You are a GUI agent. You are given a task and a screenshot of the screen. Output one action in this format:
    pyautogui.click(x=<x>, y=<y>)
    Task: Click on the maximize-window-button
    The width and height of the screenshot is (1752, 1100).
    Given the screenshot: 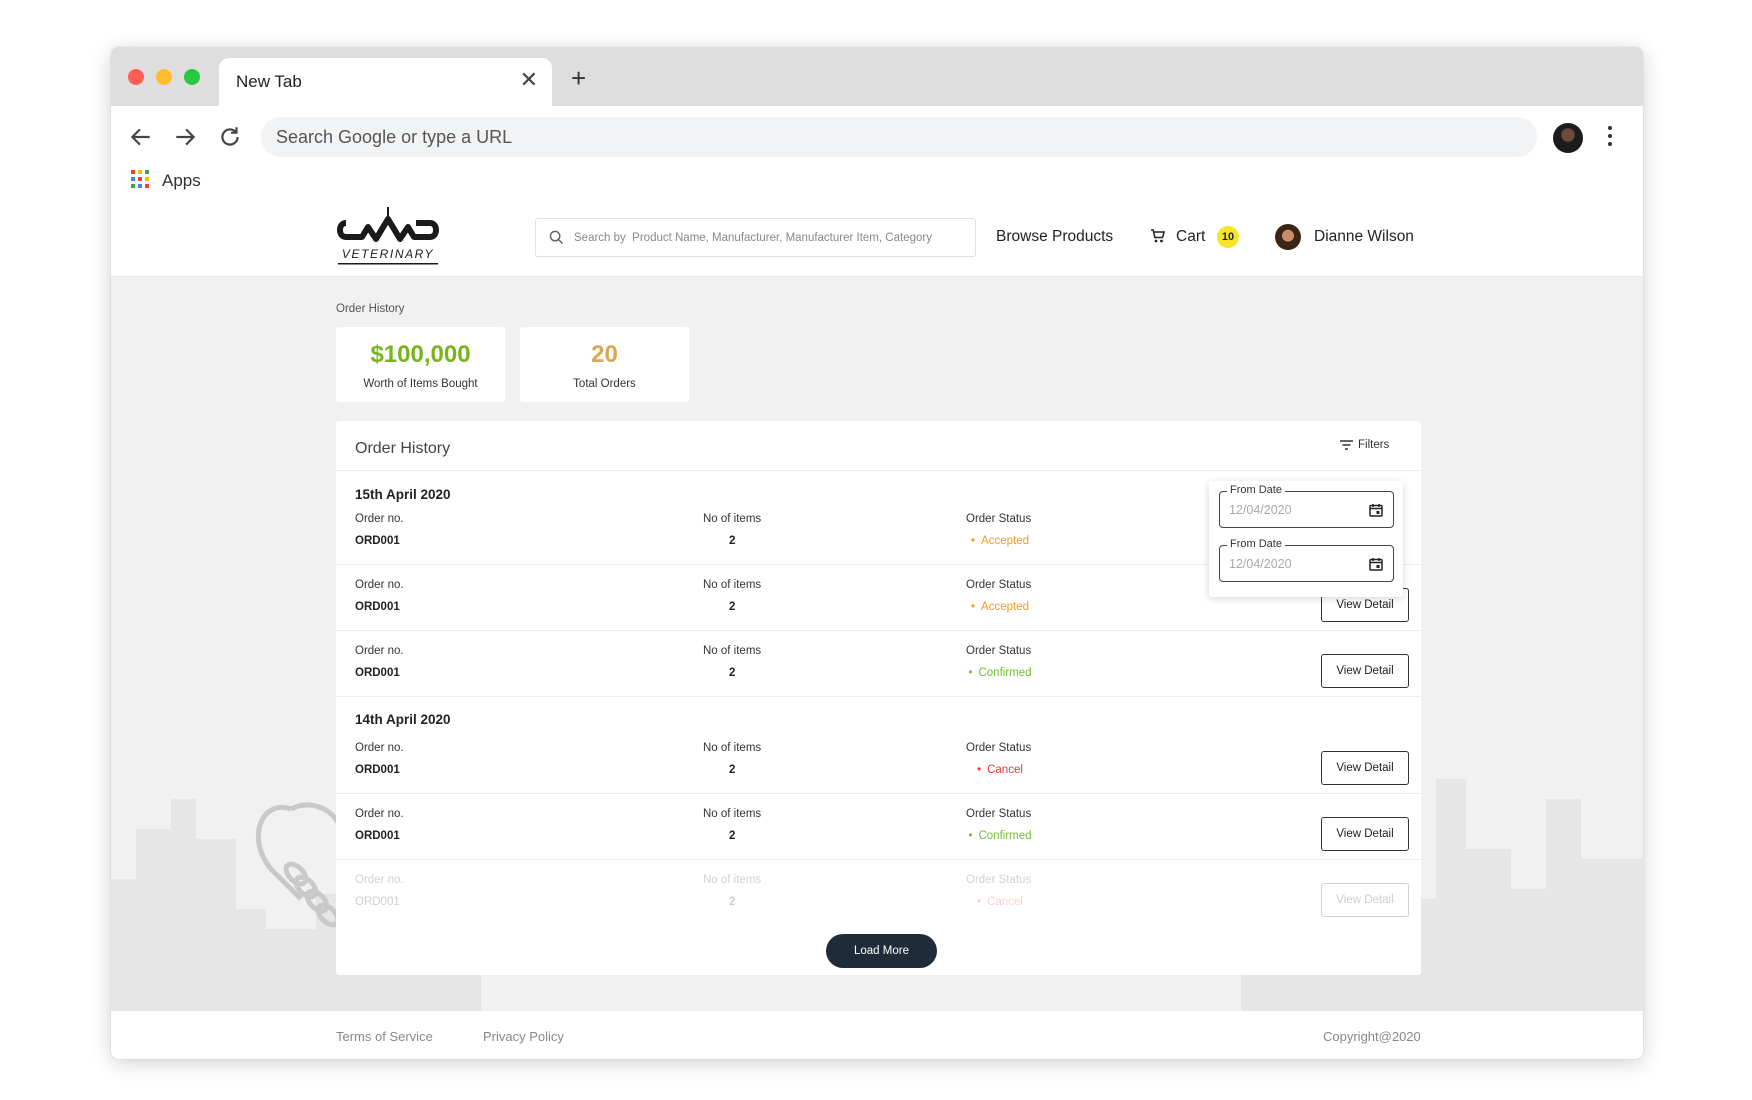 What is the action you would take?
    pyautogui.click(x=192, y=77)
    